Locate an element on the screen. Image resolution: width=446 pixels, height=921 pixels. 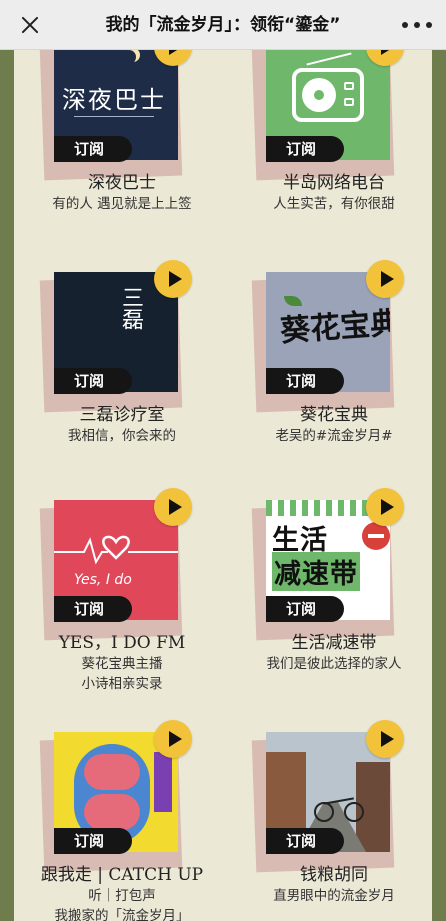
page-title: 我的「流金岁月」：领衔“鎏金” is located at coordinates (223, 25).